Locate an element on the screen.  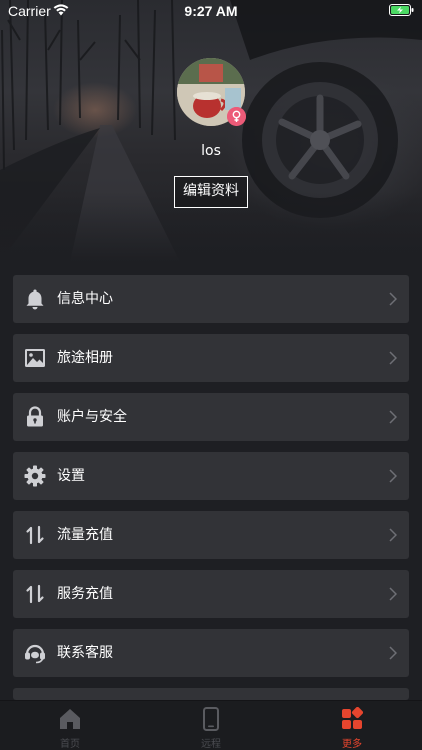
status-time: 9:27 AM is located at coordinates (211, 11).